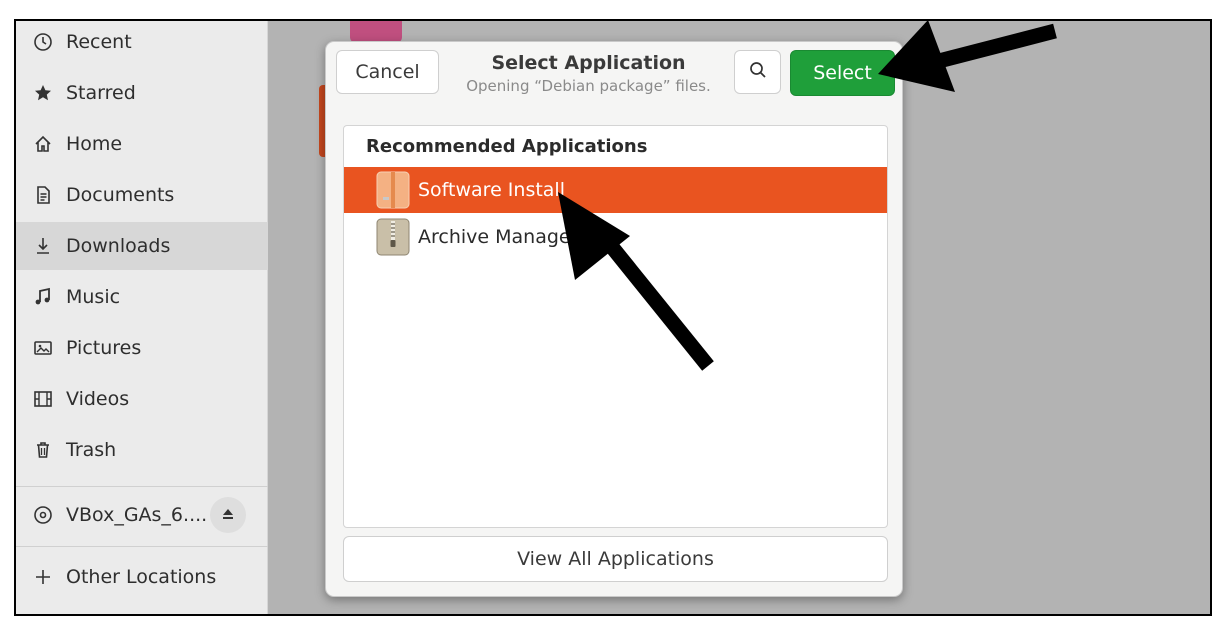 The width and height of the screenshot is (1229, 632). I want to click on video-icon, so click(43, 399).